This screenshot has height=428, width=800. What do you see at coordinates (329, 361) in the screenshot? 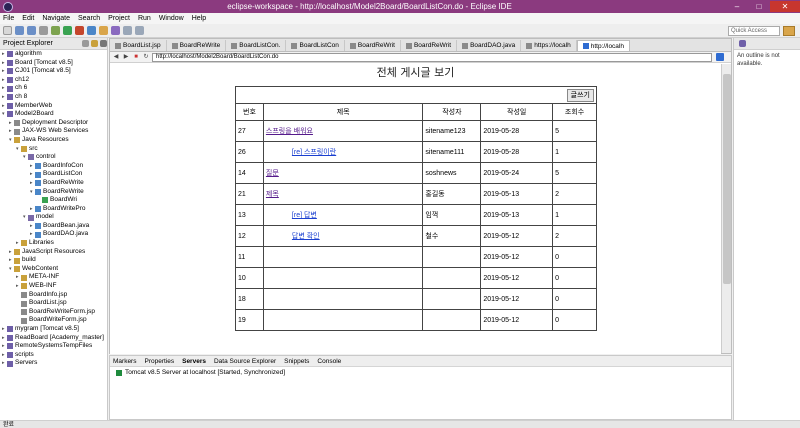
I see `tab-console: Console` at bounding box center [329, 361].